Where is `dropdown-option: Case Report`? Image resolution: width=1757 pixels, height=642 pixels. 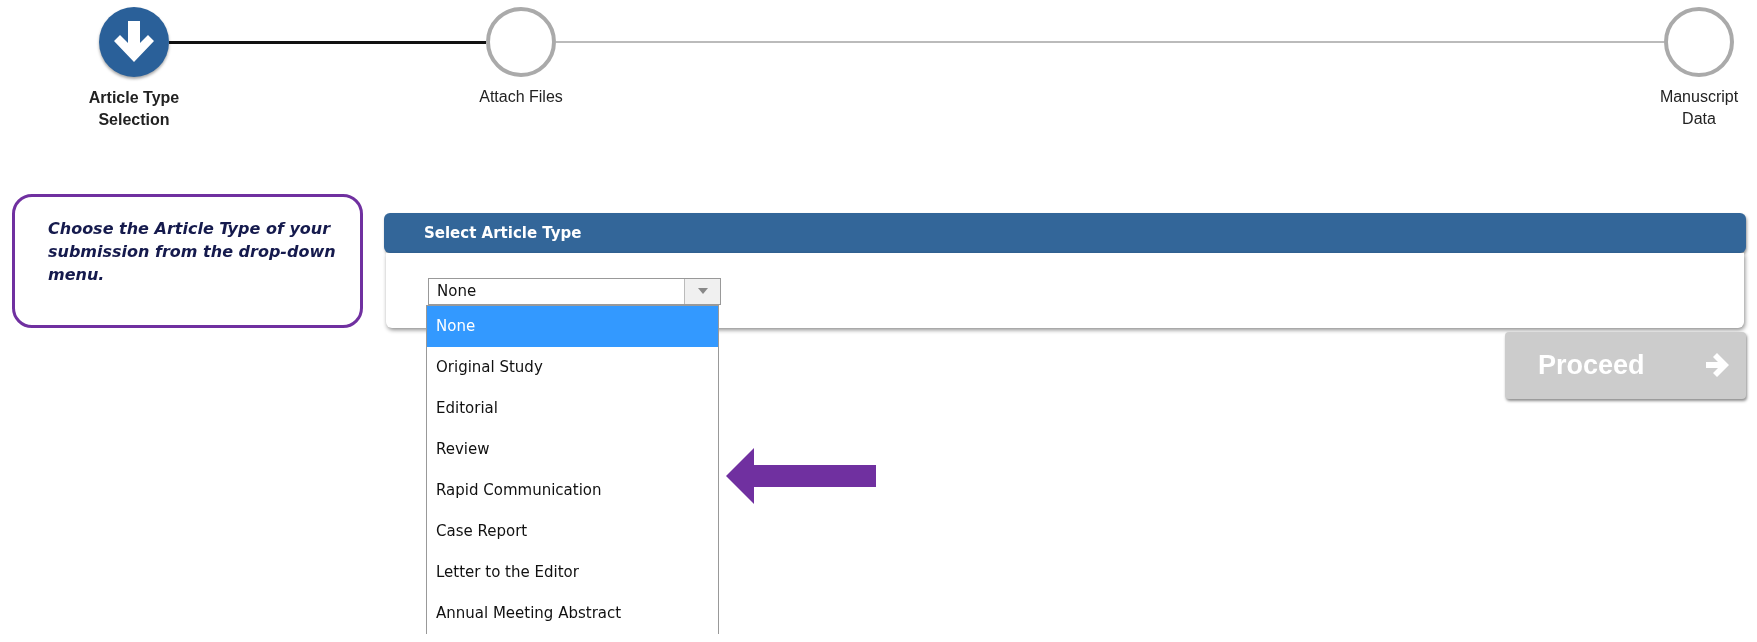 dropdown-option: Case Report is located at coordinates (572, 531).